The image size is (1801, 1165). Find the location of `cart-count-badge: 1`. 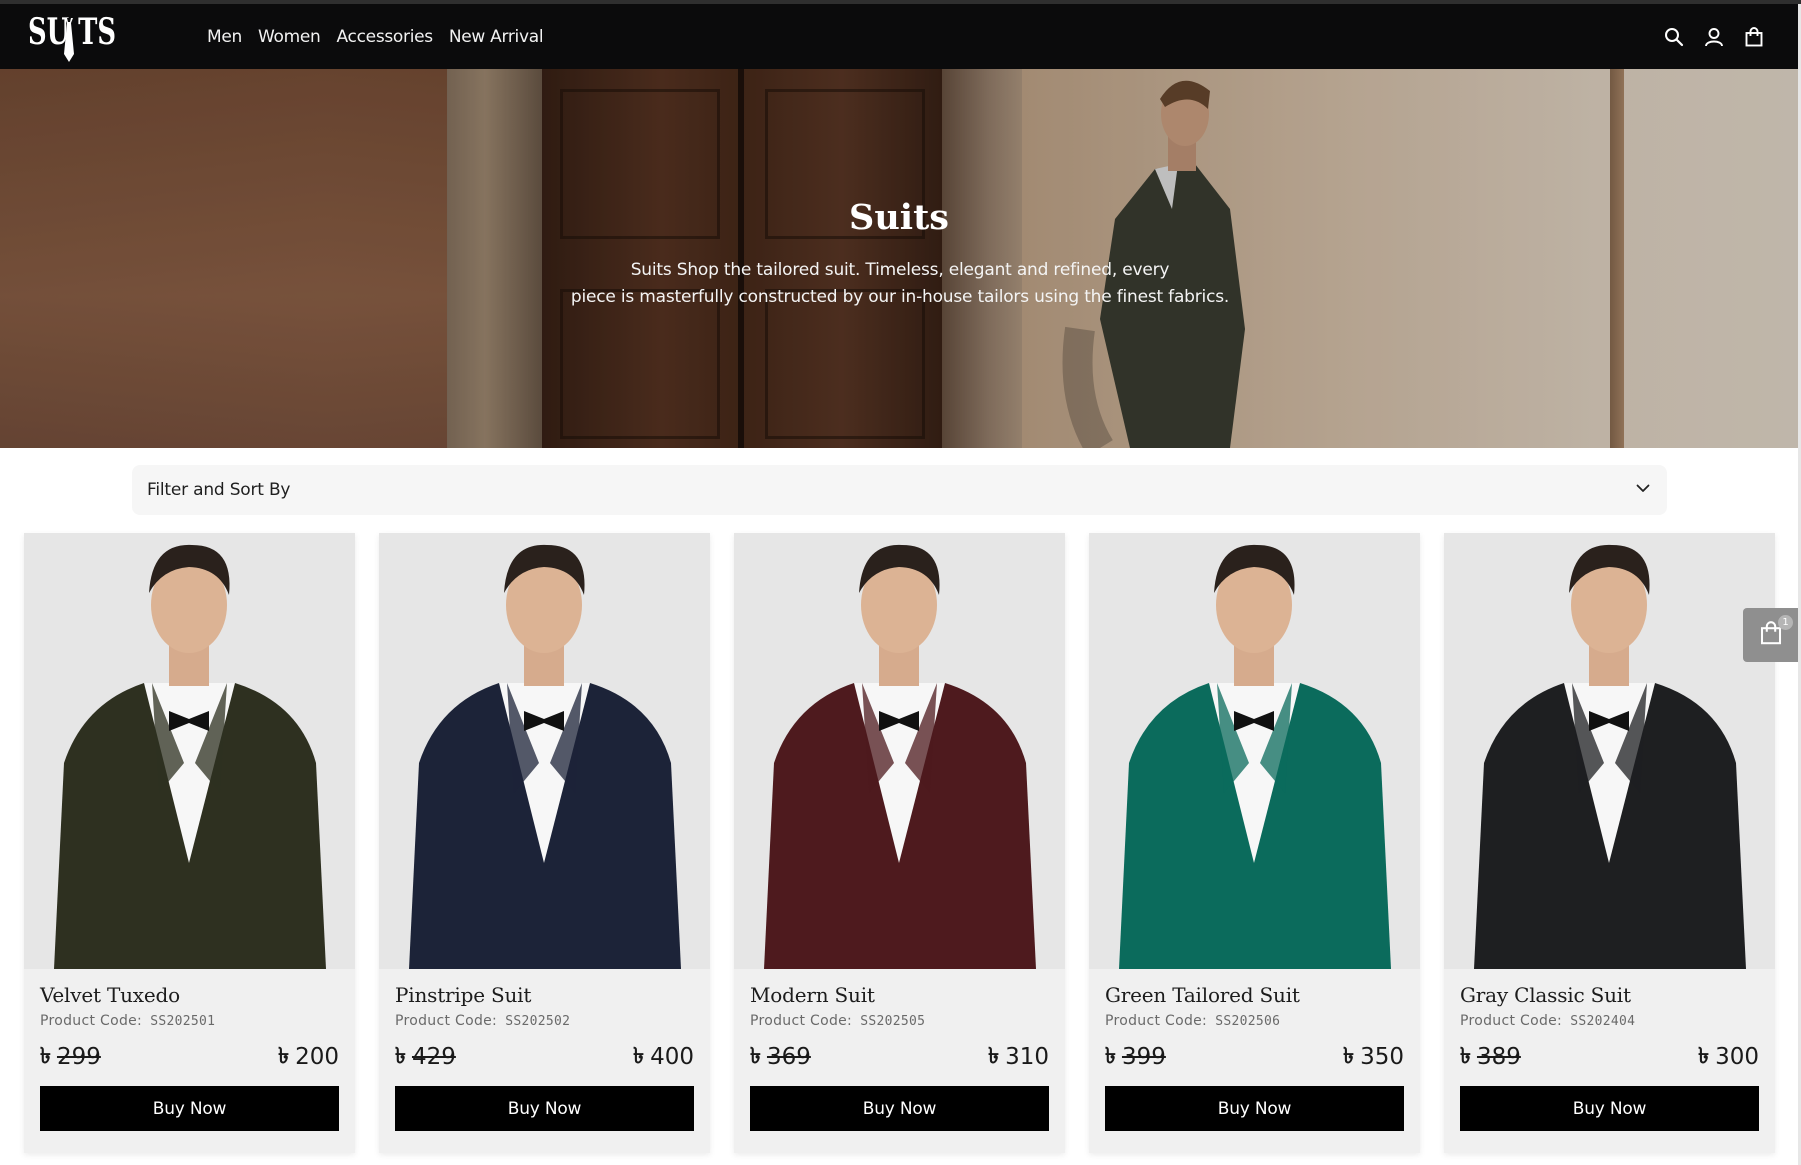

cart-count-badge: 1 is located at coordinates (1785, 622).